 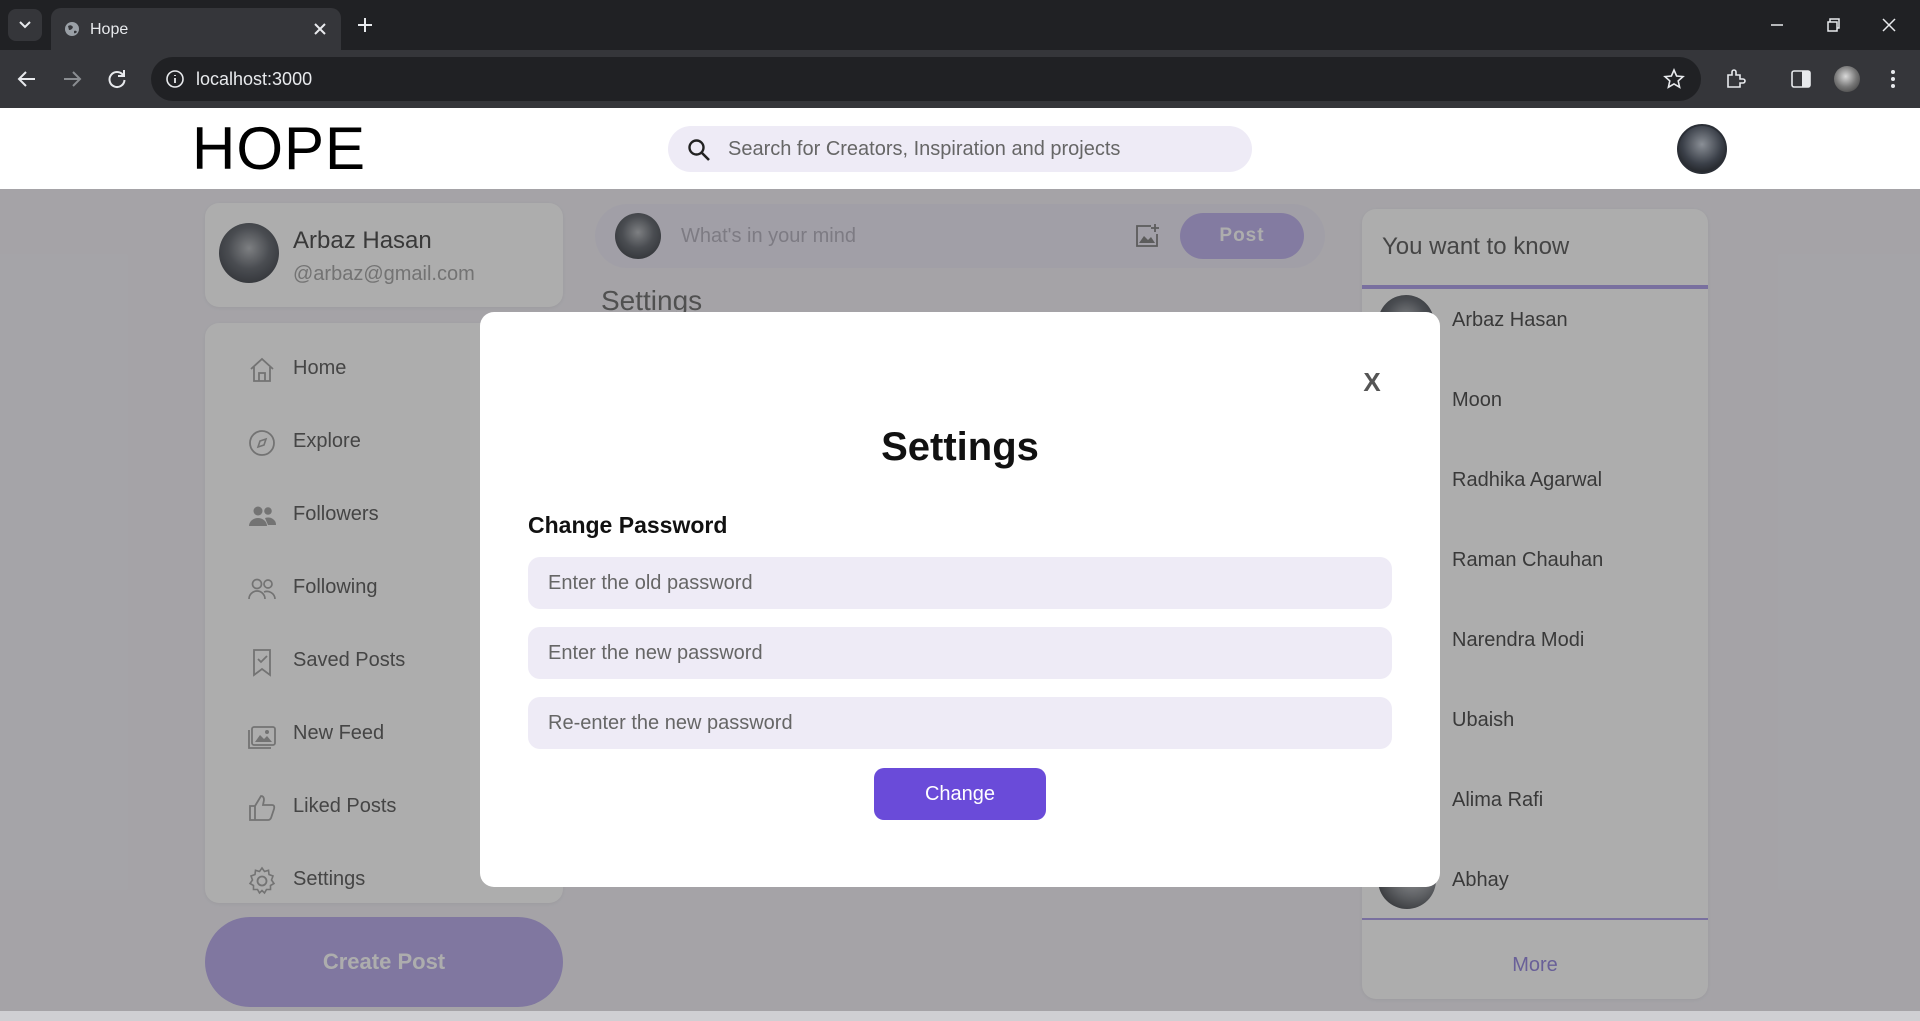 I want to click on url-text: localhost:3000, so click(x=254, y=79).